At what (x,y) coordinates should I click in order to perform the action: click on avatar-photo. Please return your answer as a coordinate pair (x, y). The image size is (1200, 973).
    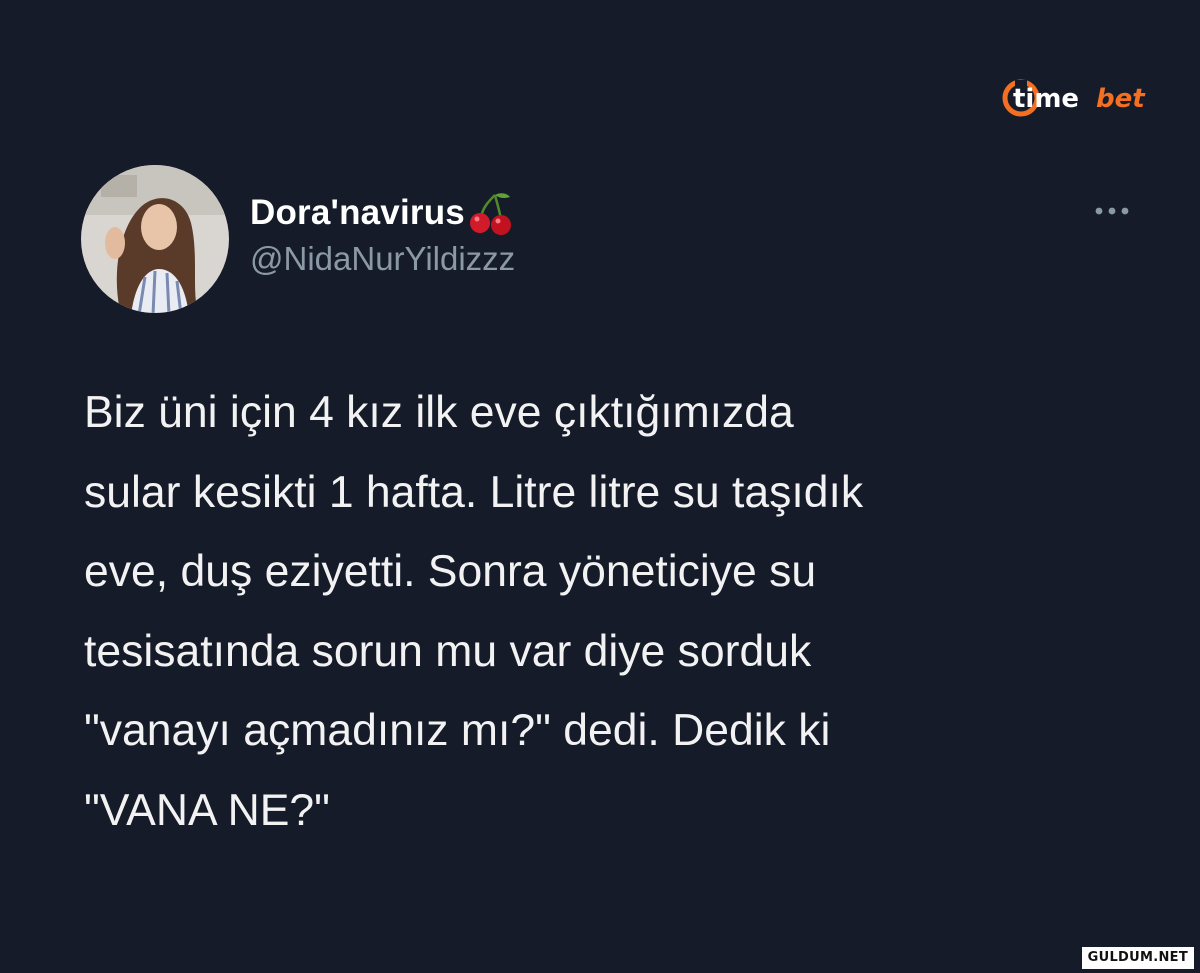
    Looking at the image, I should click on (155, 239).